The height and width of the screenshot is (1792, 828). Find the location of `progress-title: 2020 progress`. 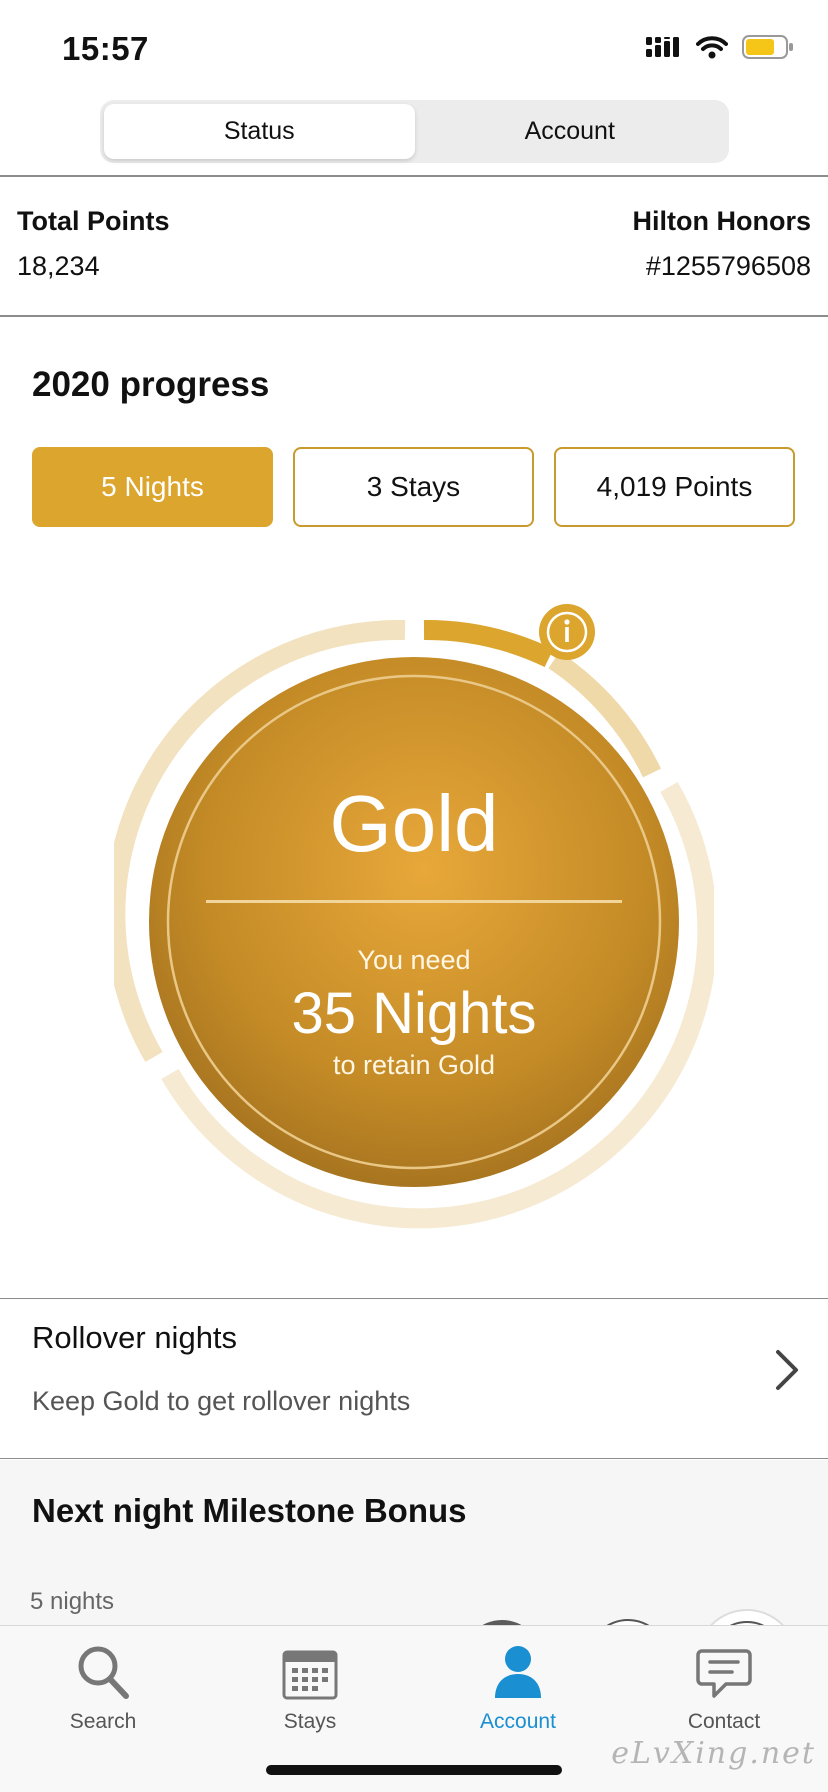

progress-title: 2020 progress is located at coordinates (151, 384).